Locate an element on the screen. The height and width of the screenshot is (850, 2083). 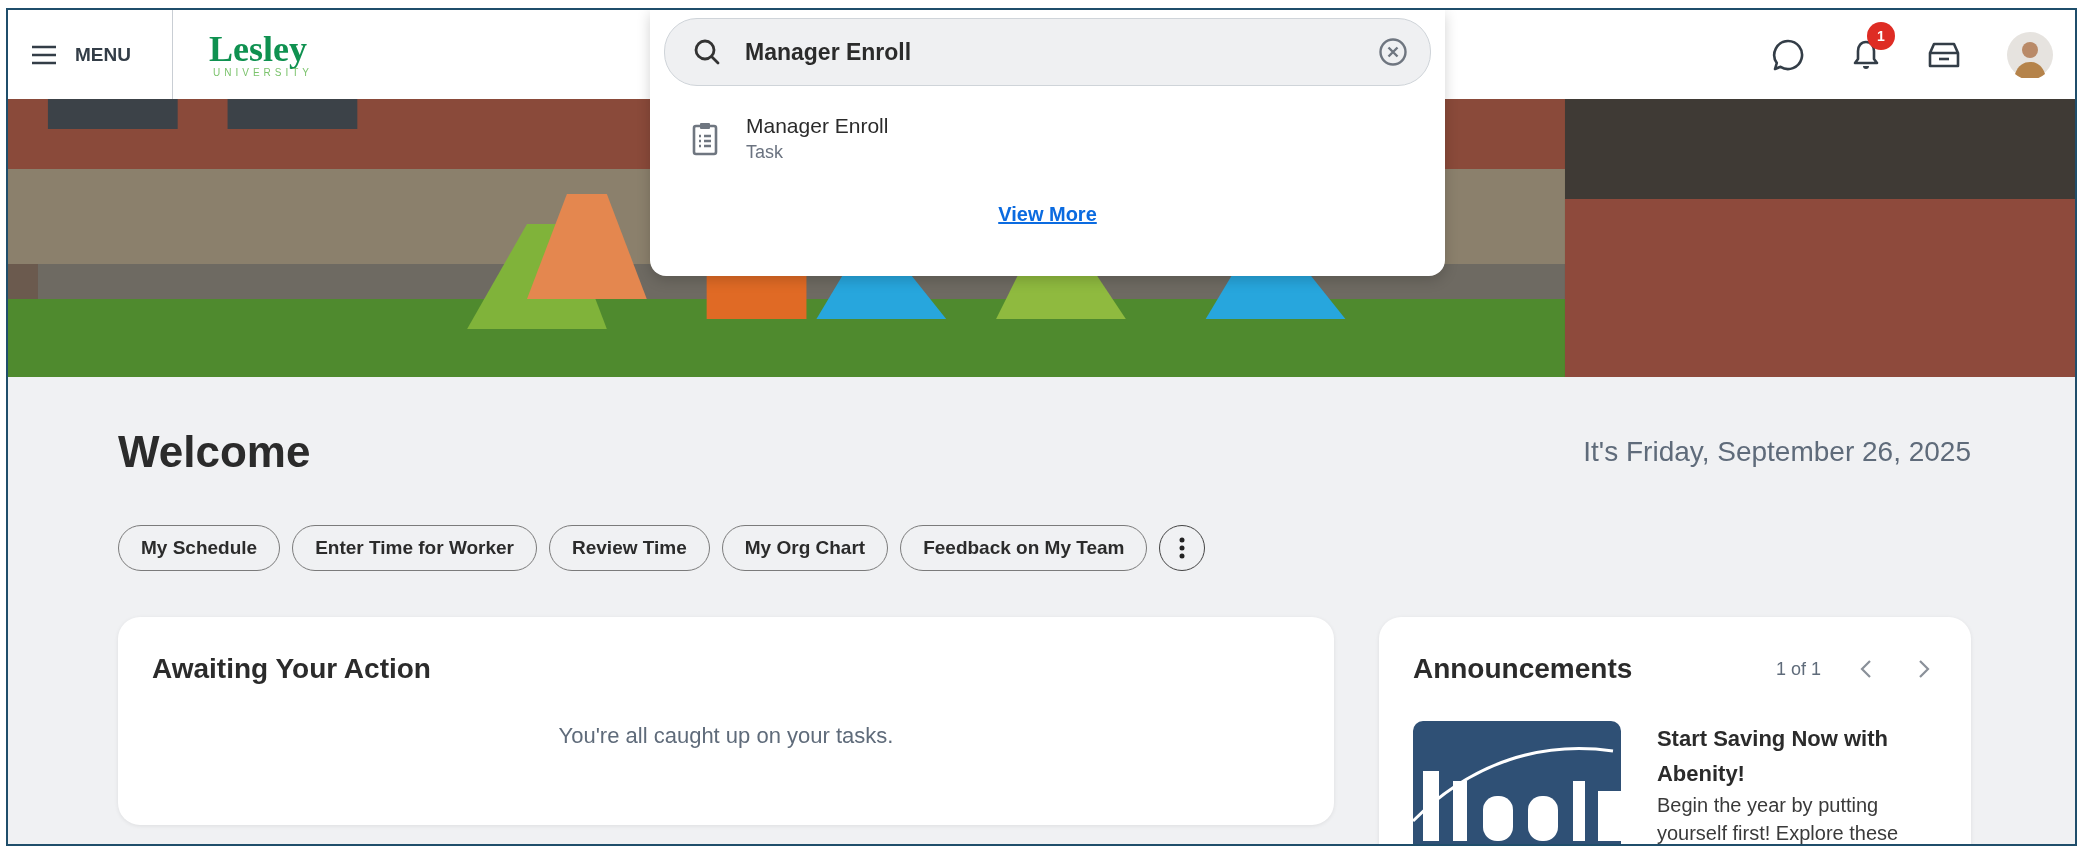
logo-subtitle: UNIVERSITY is located at coordinates (263, 72).